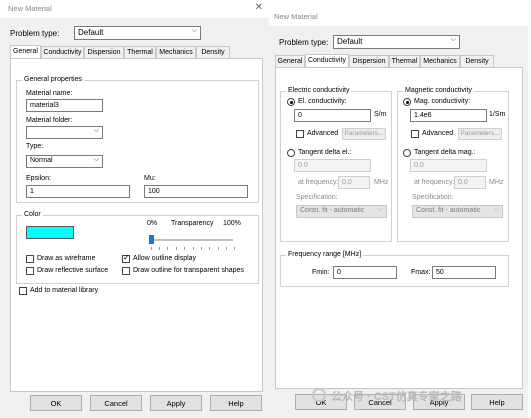 This screenshot has height=418, width=531. What do you see at coordinates (457, 211) in the screenshot?
I see `mag-specification-select: Const. fit - automatic ⌵` at bounding box center [457, 211].